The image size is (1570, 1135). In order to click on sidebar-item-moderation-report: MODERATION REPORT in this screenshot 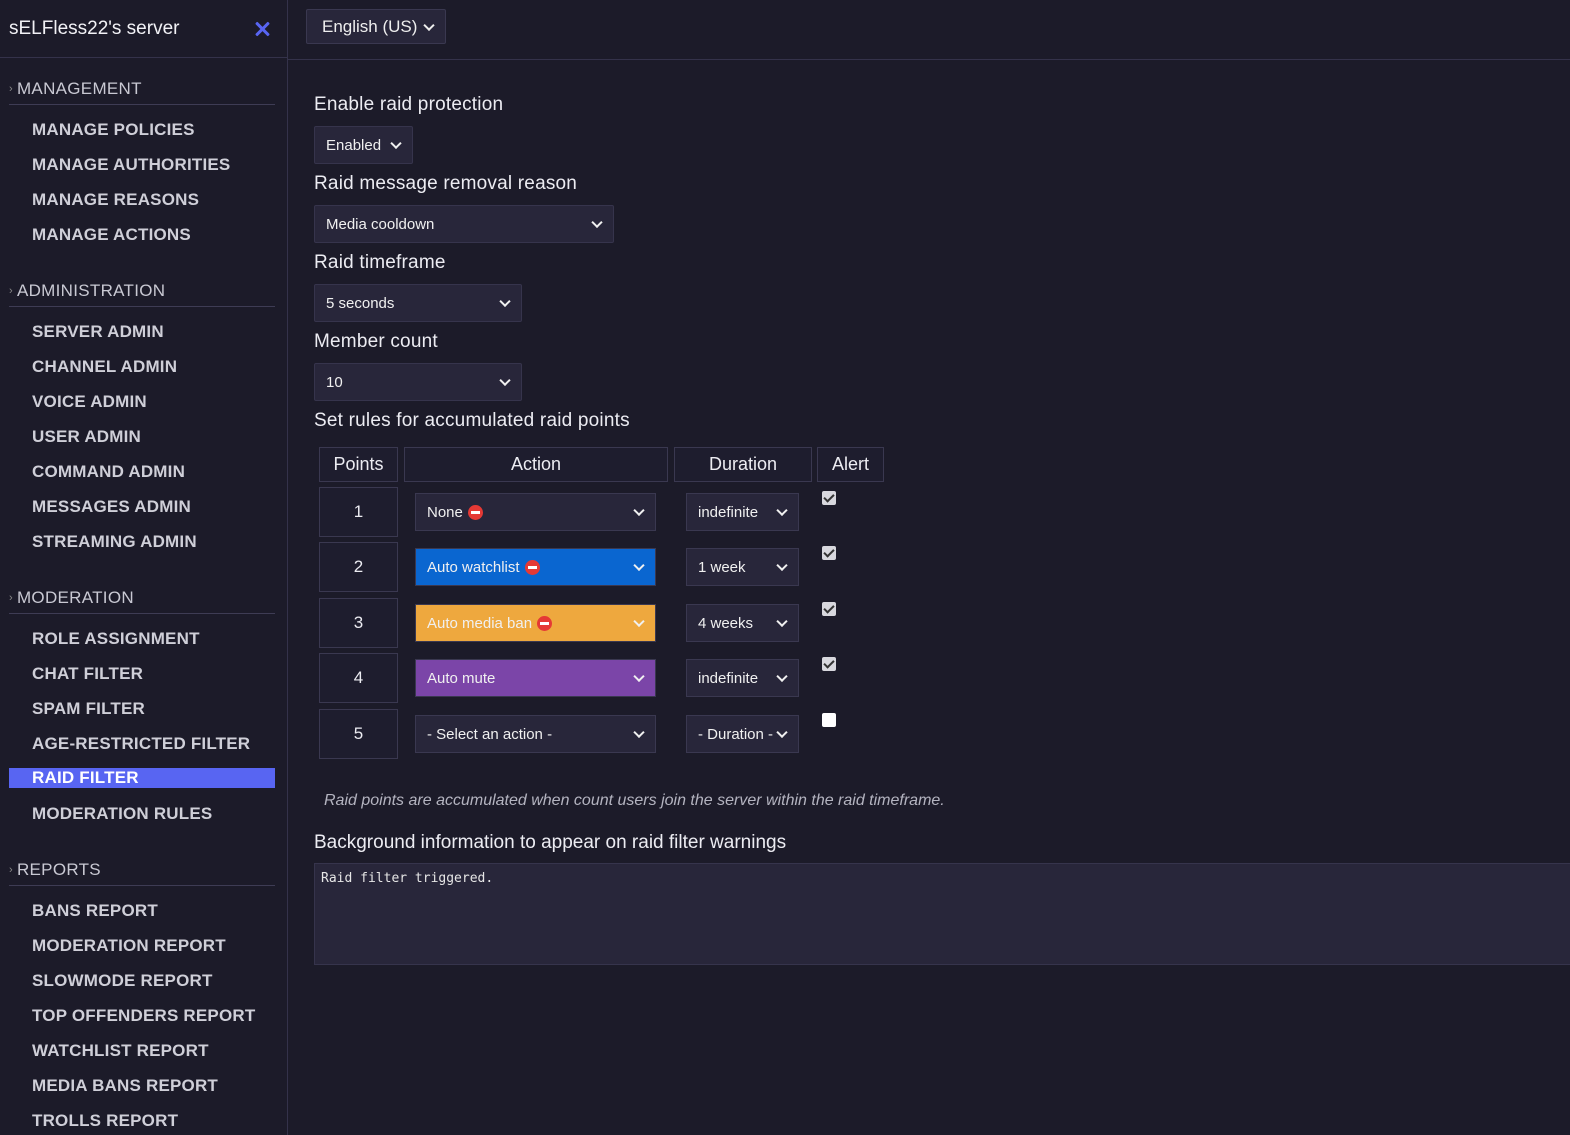, I will do `click(142, 945)`.